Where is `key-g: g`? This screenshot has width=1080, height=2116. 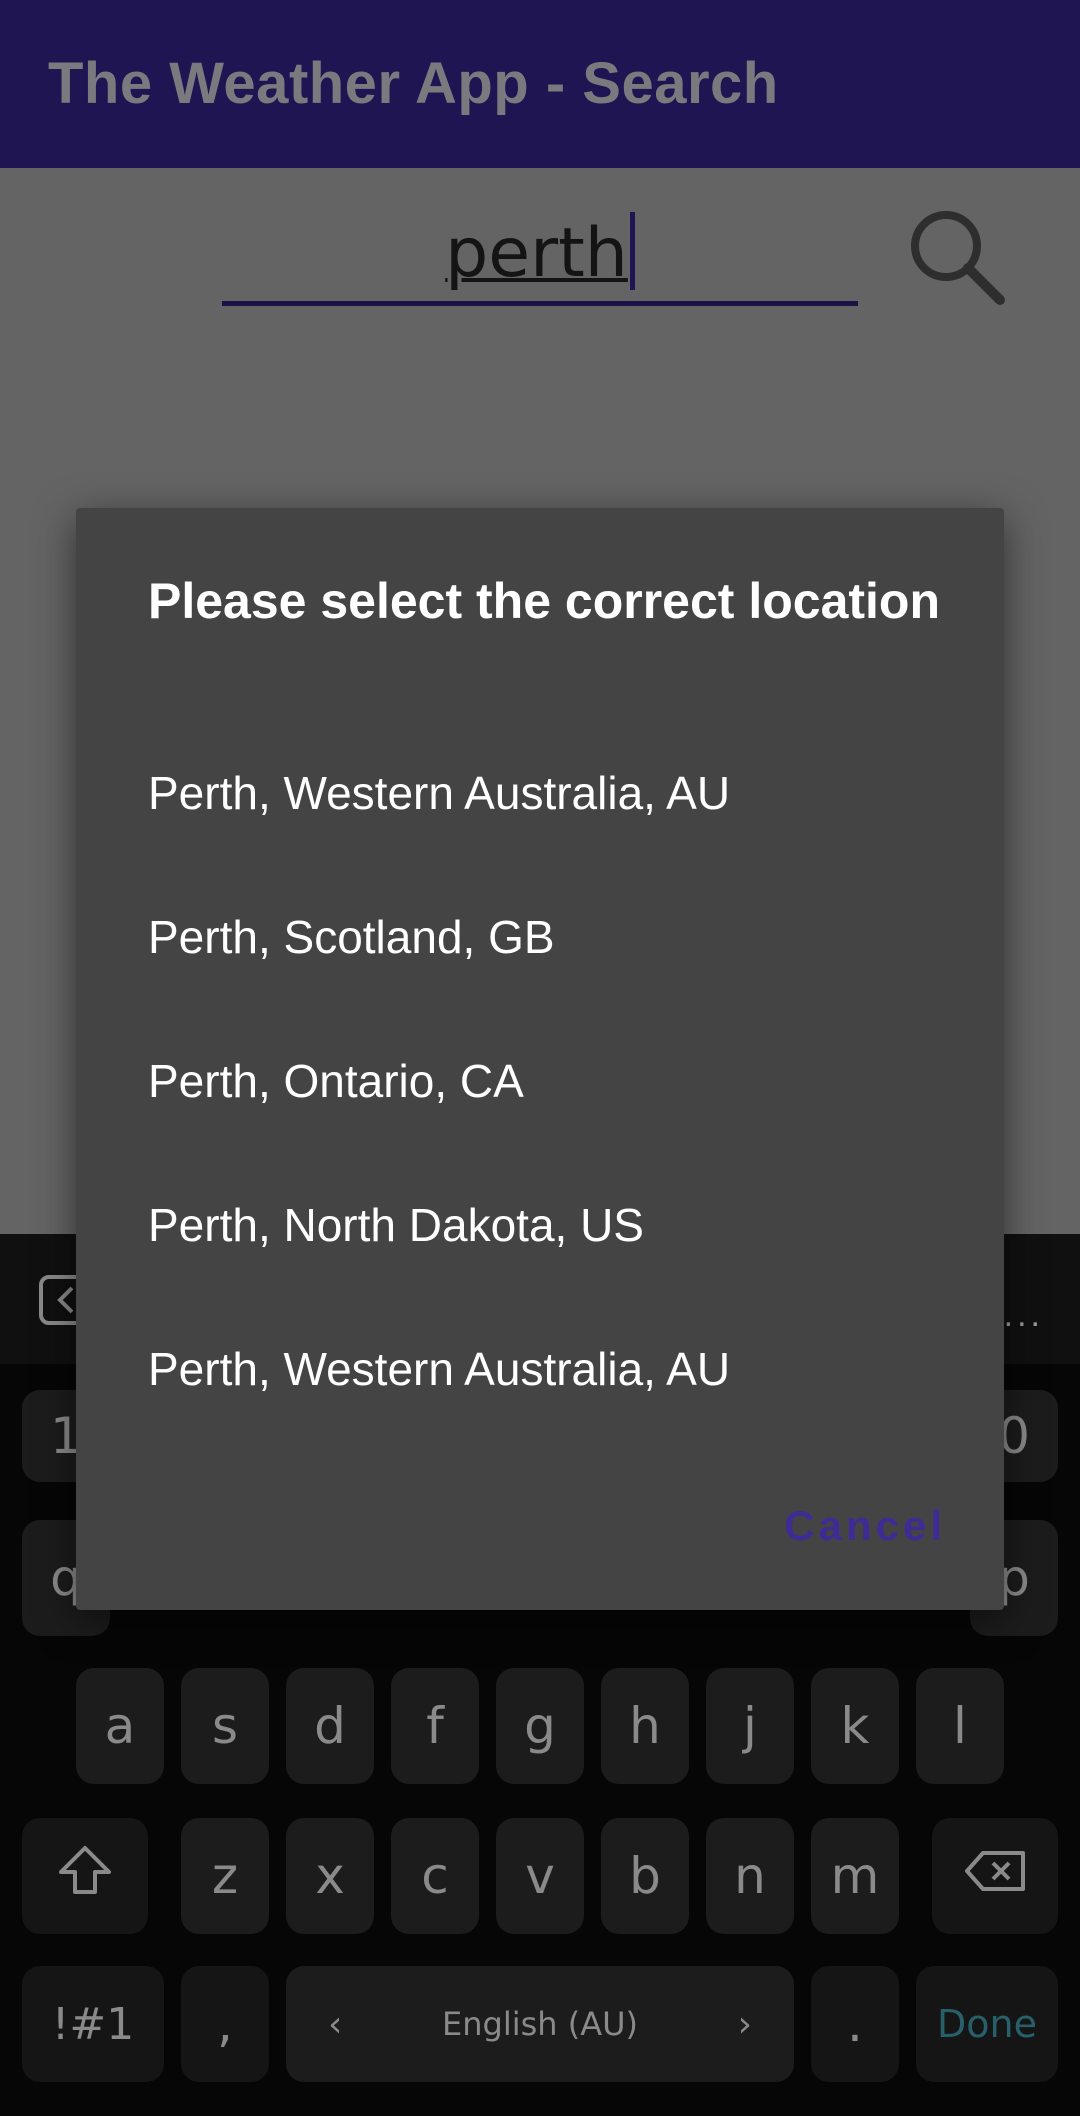 key-g: g is located at coordinates (540, 1726).